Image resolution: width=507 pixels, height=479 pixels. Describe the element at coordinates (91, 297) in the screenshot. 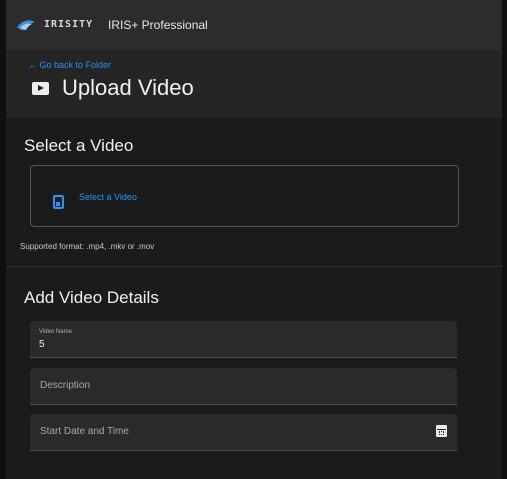

I see `video-details-heading: Add Video Details` at that location.